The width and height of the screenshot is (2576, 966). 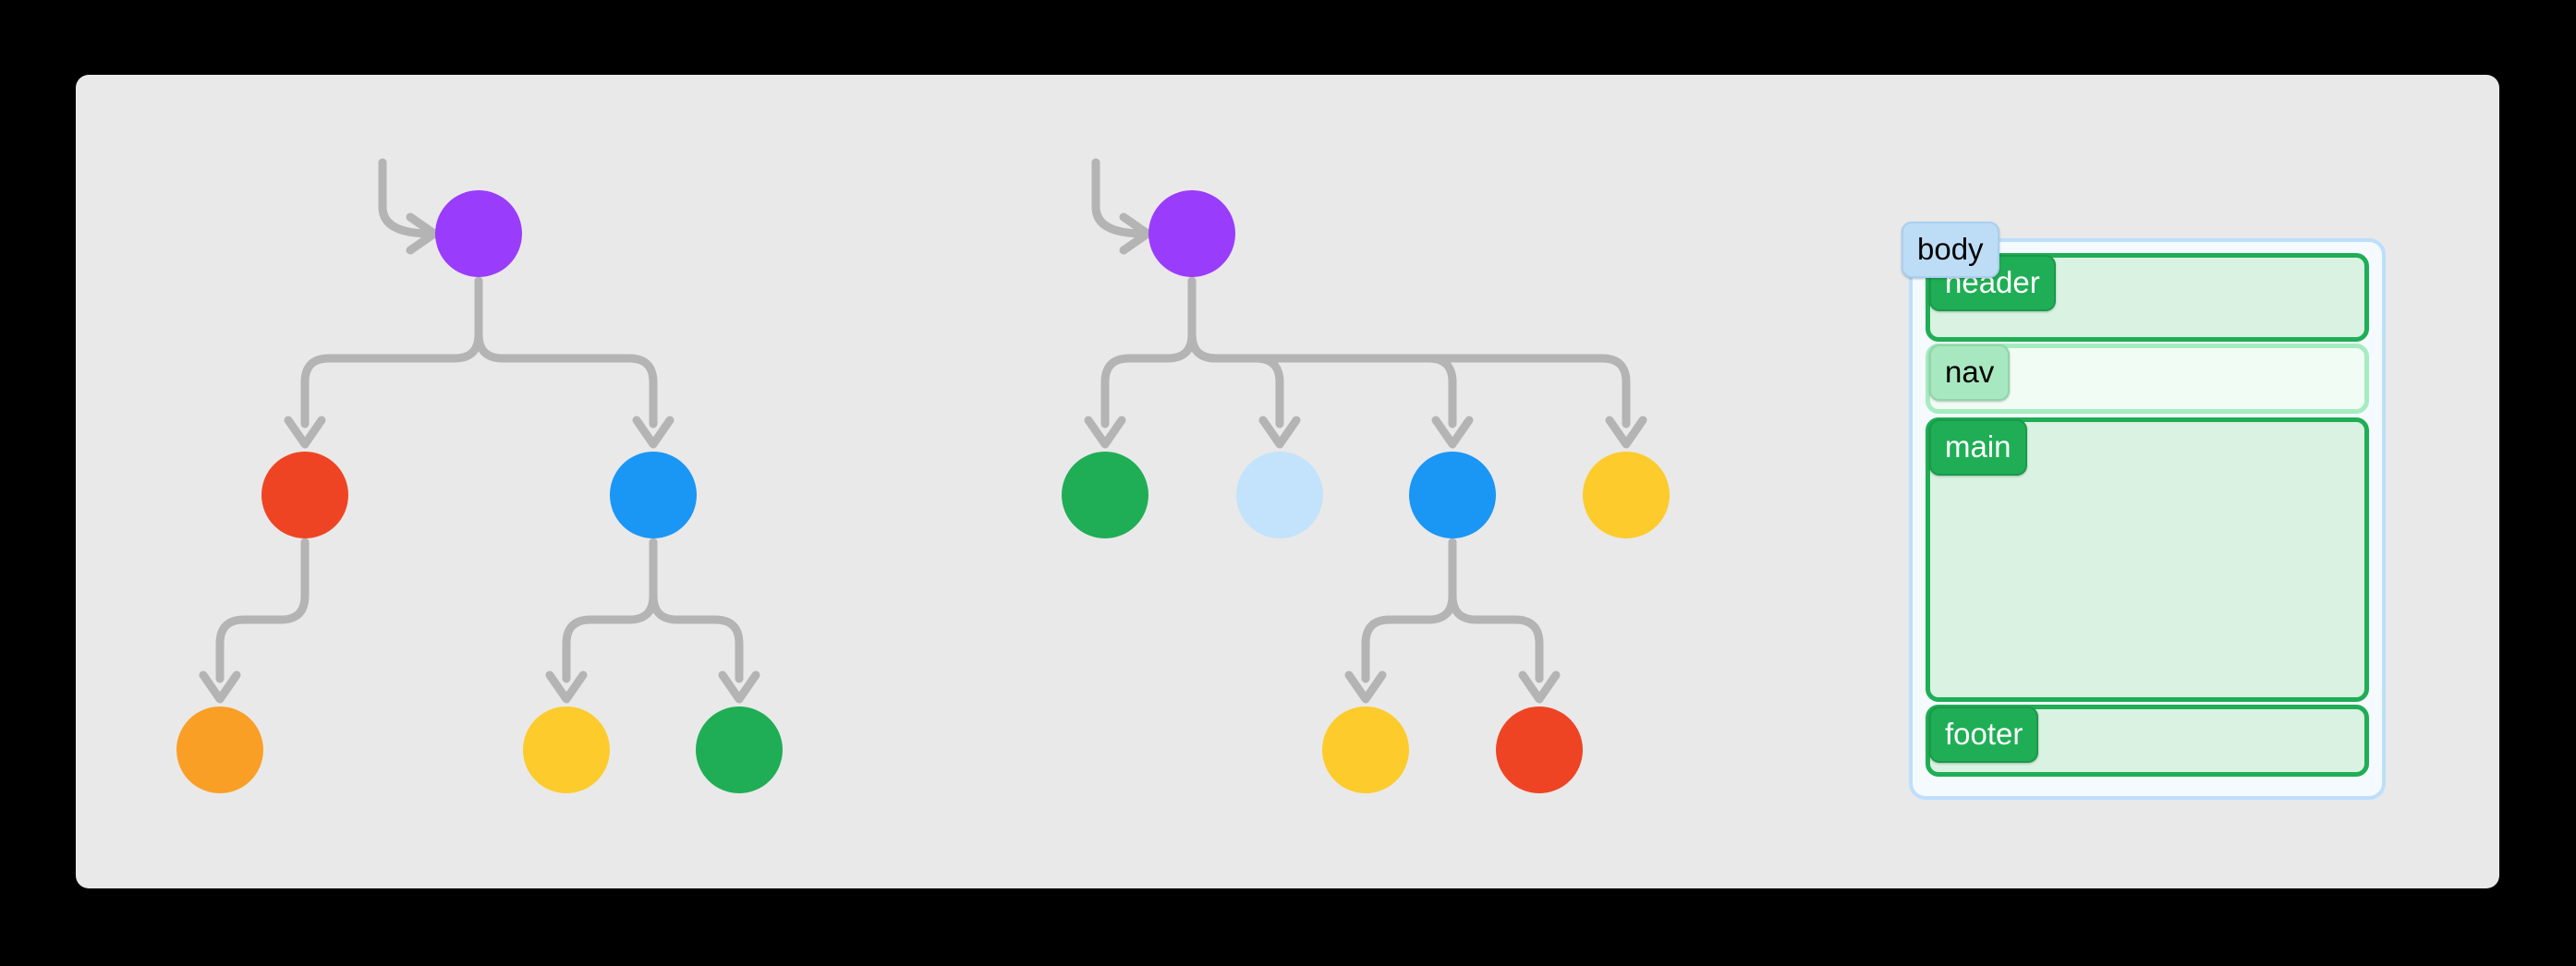 What do you see at coordinates (2147, 379) in the screenshot?
I see `dom-box-nav: nav` at bounding box center [2147, 379].